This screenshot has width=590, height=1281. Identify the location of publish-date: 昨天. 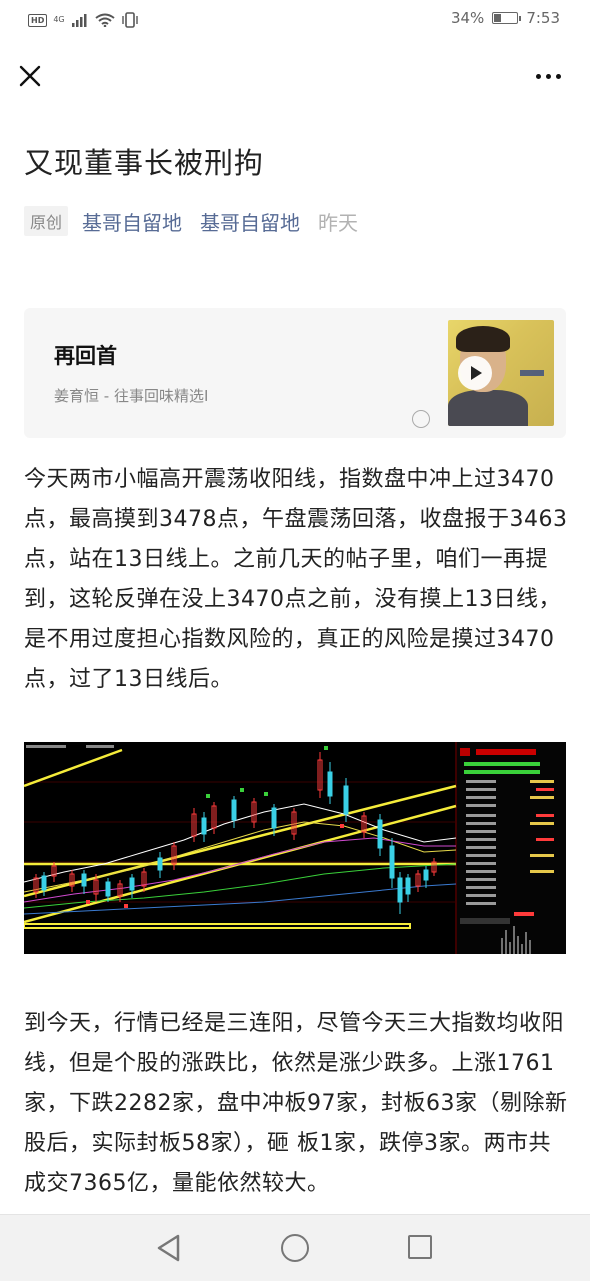
(338, 222).